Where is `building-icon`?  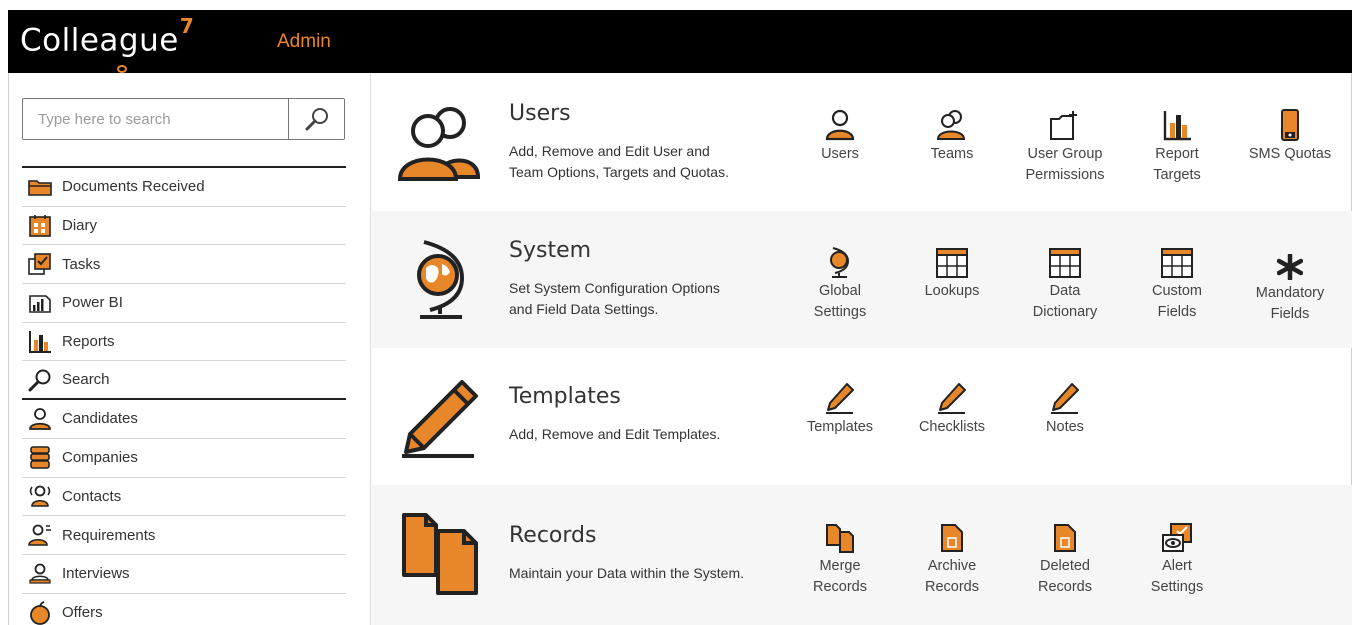
building-icon is located at coordinates (40, 458).